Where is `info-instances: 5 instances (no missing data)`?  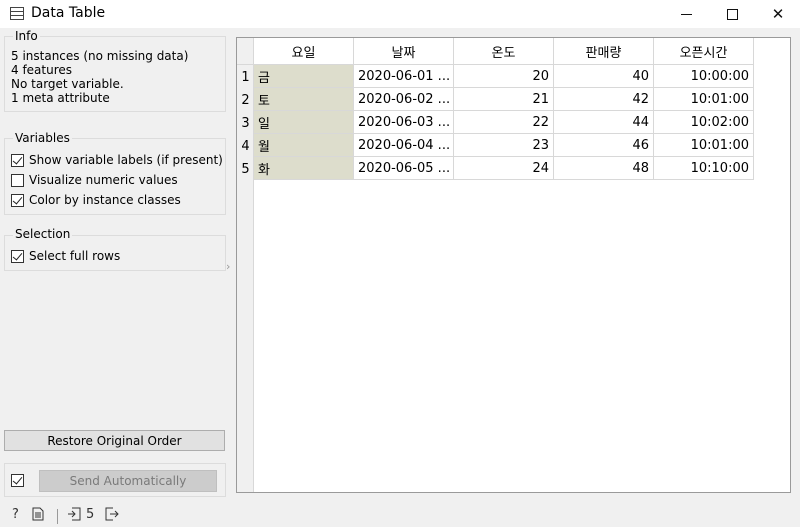 info-instances: 5 instances (no missing data) is located at coordinates (100, 56).